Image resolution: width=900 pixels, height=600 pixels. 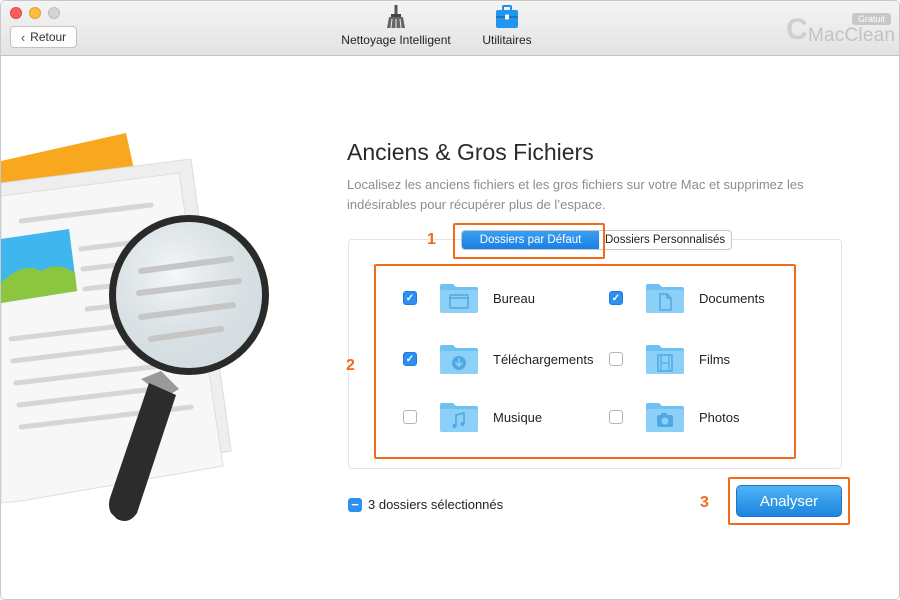 What do you see at coordinates (704, 502) in the screenshot?
I see `annotation-number-3: 3` at bounding box center [704, 502].